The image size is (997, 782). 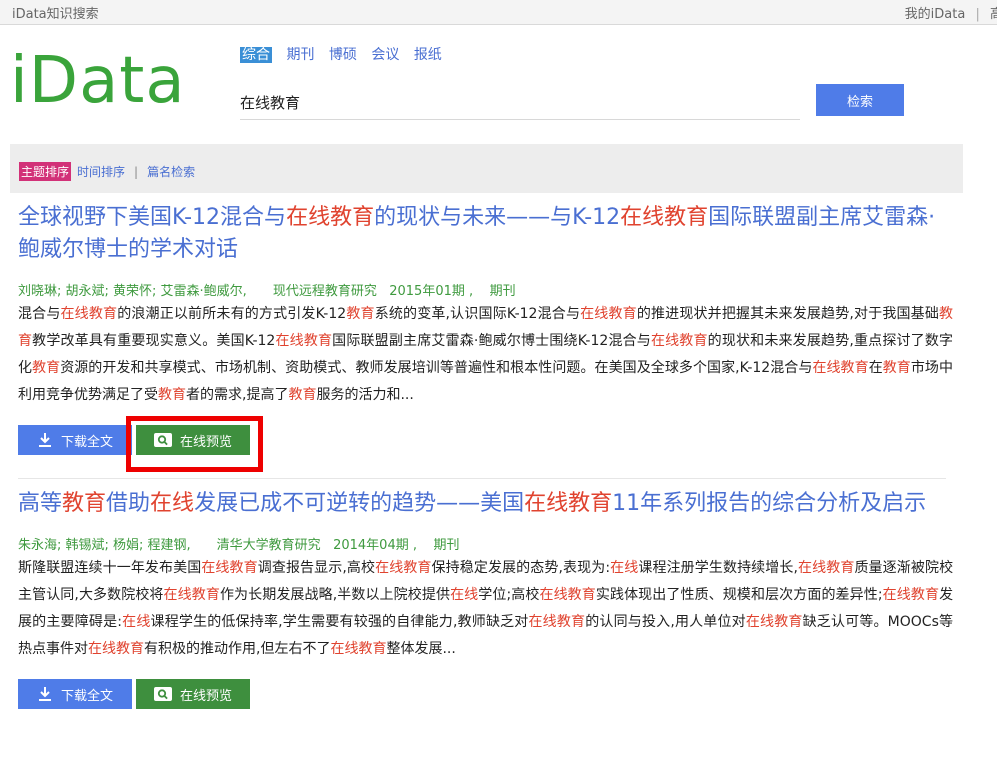 I want to click on top-truncated-link: 高, so click(x=993, y=14).